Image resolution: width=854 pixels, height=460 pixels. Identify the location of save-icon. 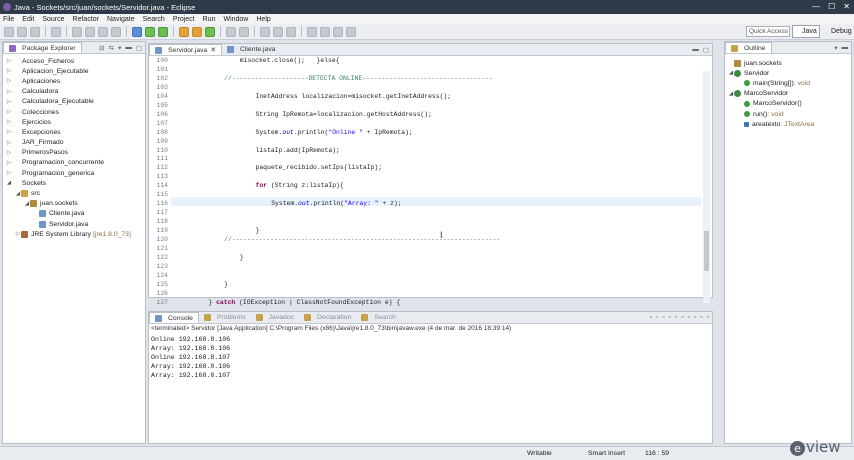
(22, 31).